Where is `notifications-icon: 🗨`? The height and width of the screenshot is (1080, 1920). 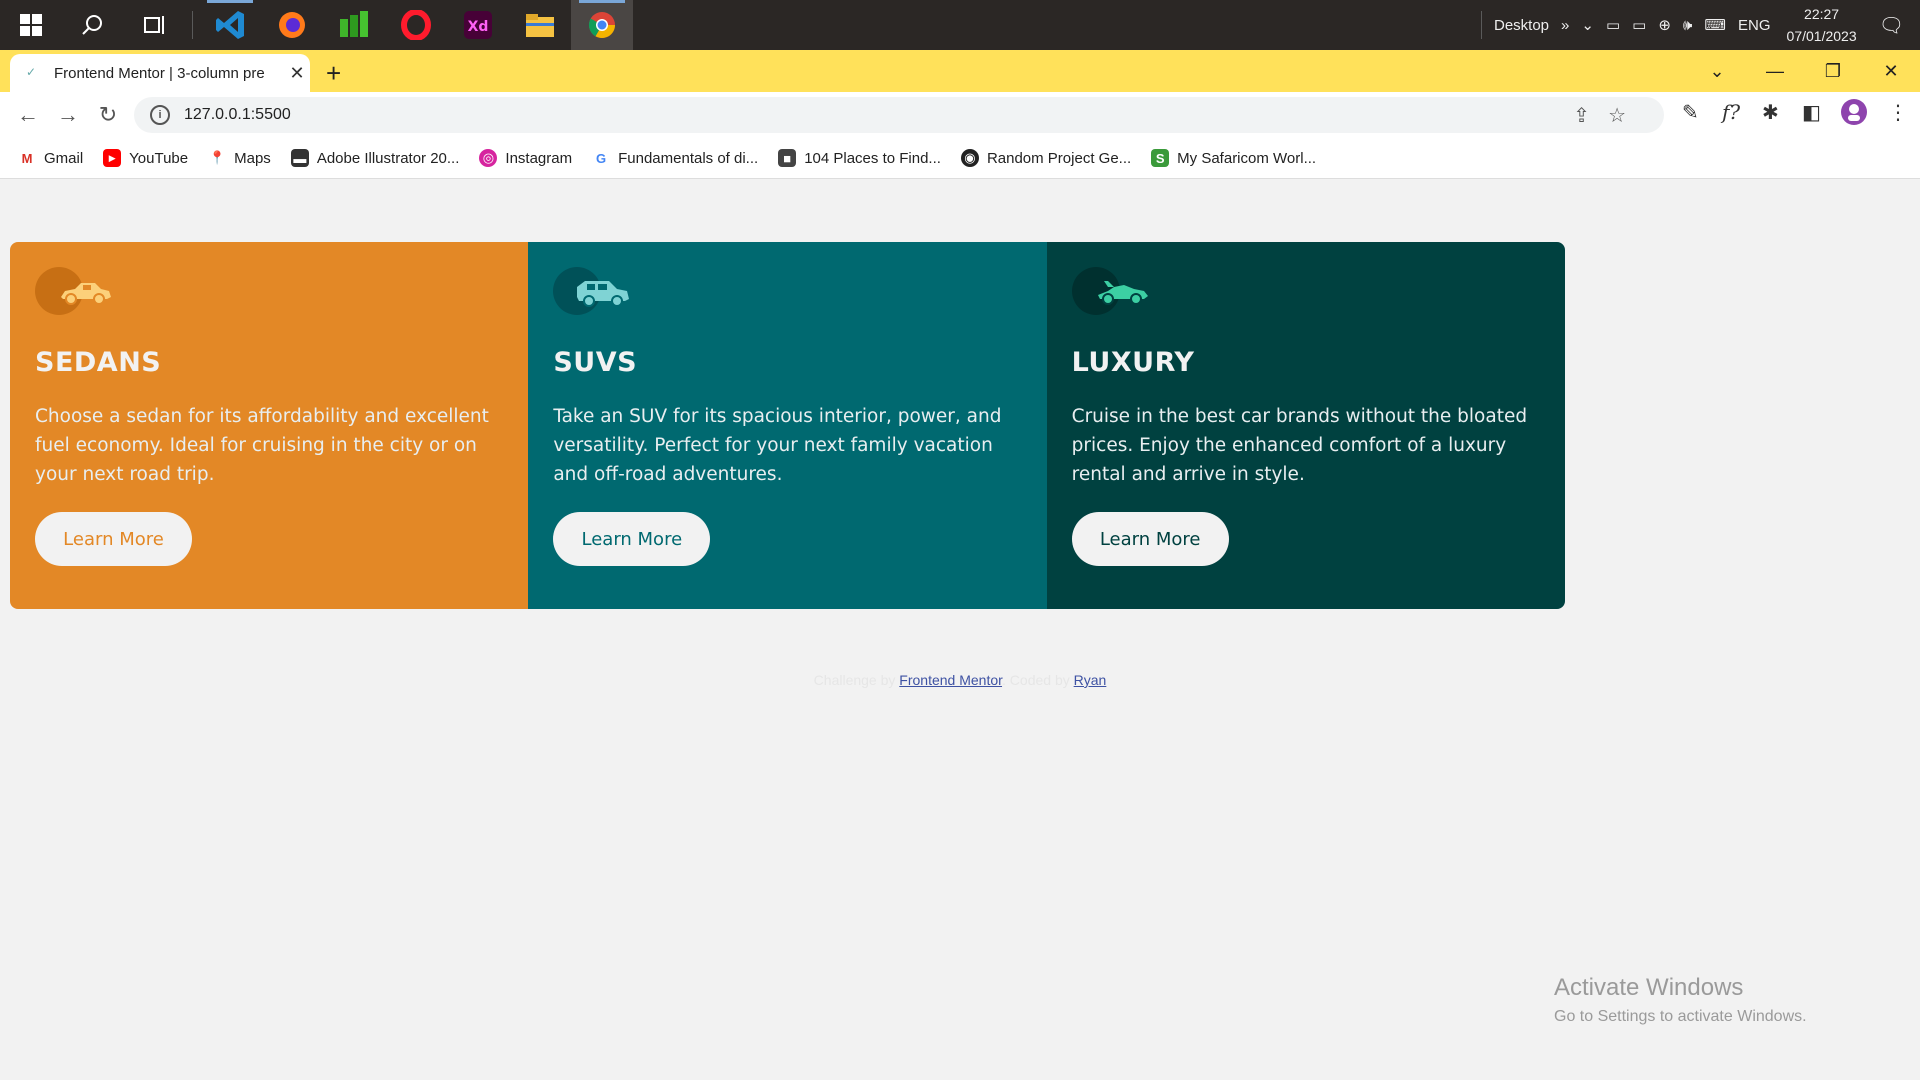
notifications-icon: 🗨 is located at coordinates (1891, 25).